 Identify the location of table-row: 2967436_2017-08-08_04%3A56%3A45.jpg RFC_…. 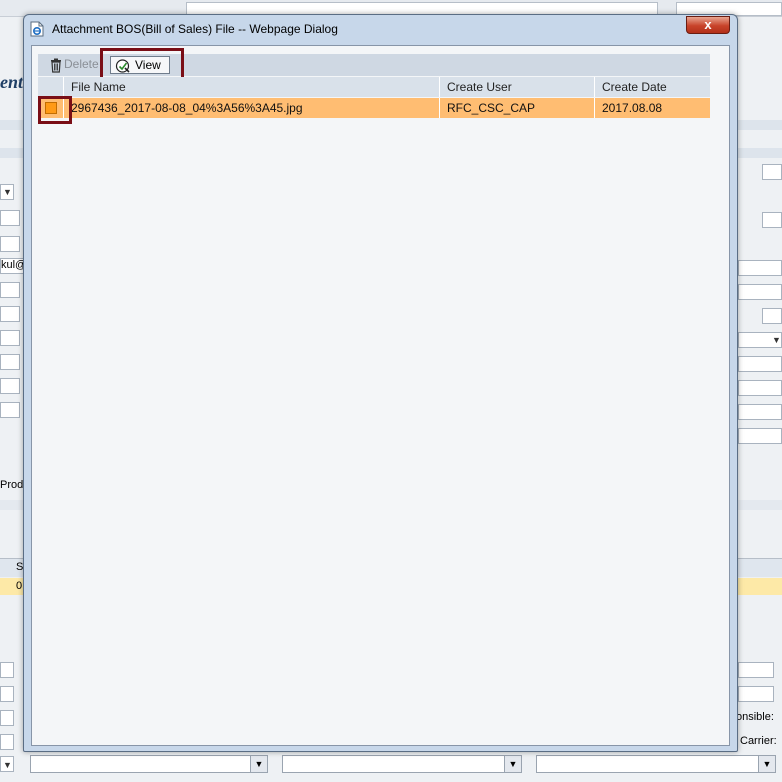
(374, 108).